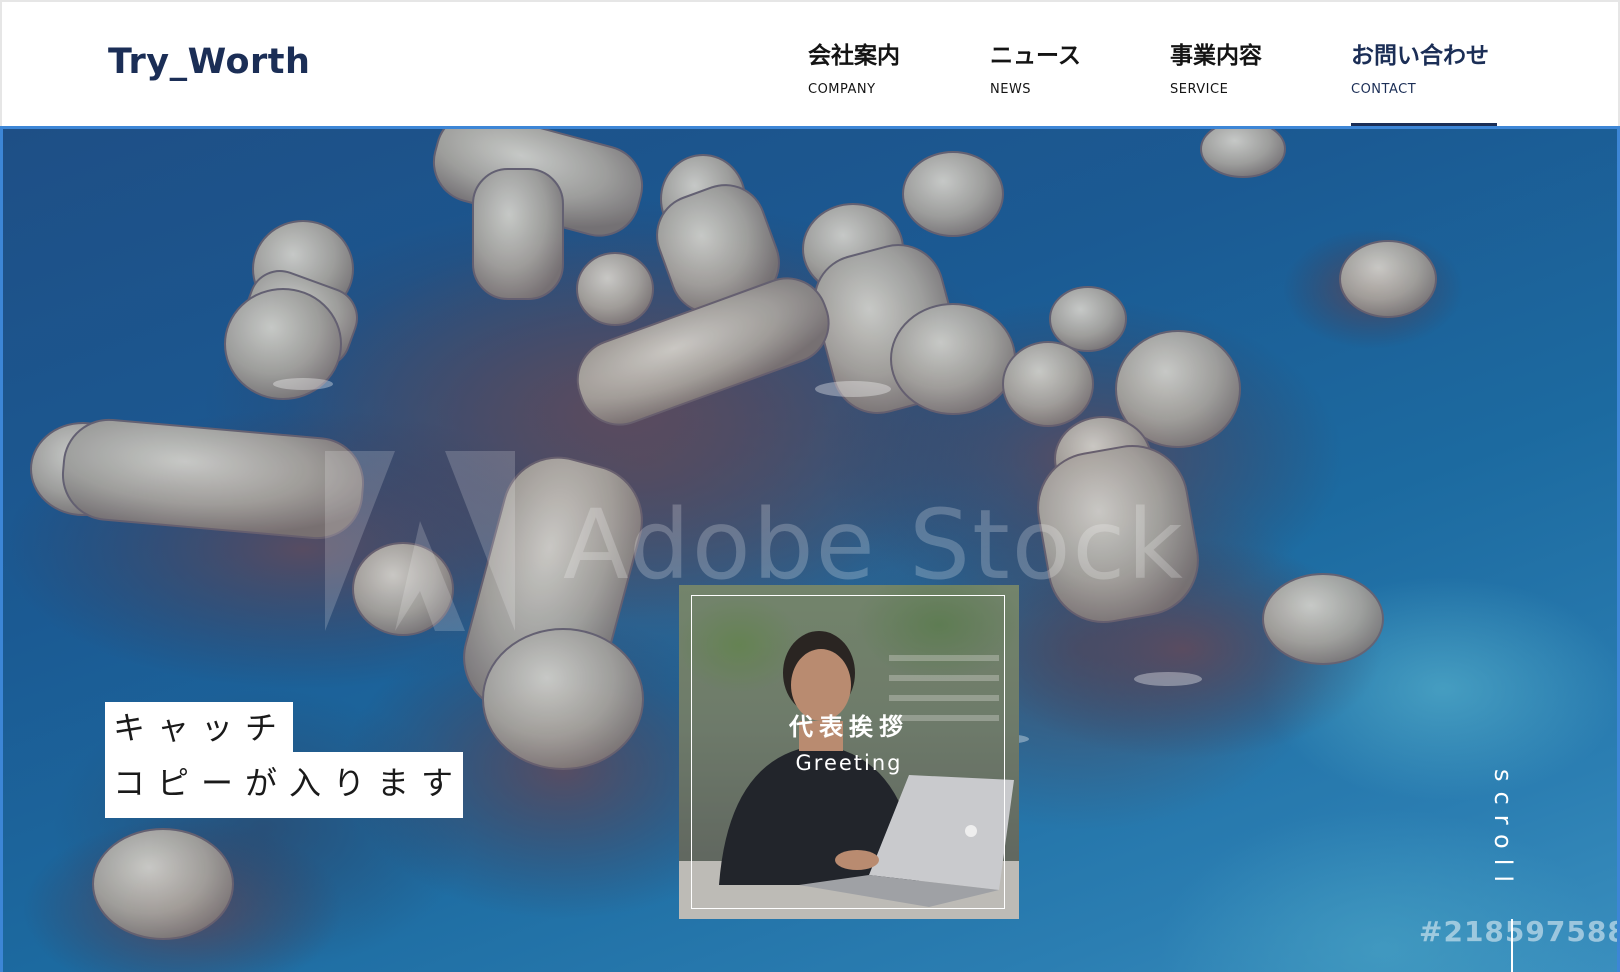 The width and height of the screenshot is (1620, 972). What do you see at coordinates (849, 727) in the screenshot?
I see `greeting-title: 代表挨拶` at bounding box center [849, 727].